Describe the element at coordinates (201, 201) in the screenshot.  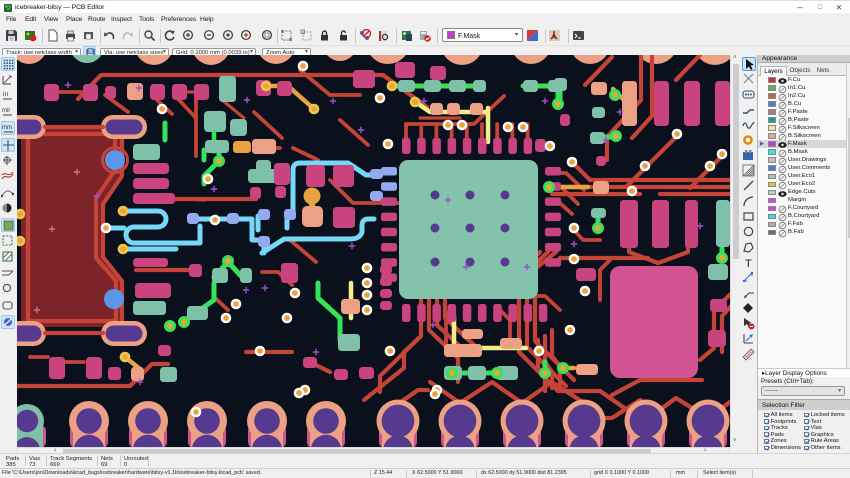
I see `svg-text: CC1` at that location.